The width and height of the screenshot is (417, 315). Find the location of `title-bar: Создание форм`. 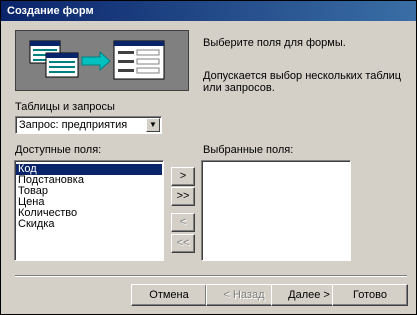

title-bar: Создание форм is located at coordinates (208, 11).